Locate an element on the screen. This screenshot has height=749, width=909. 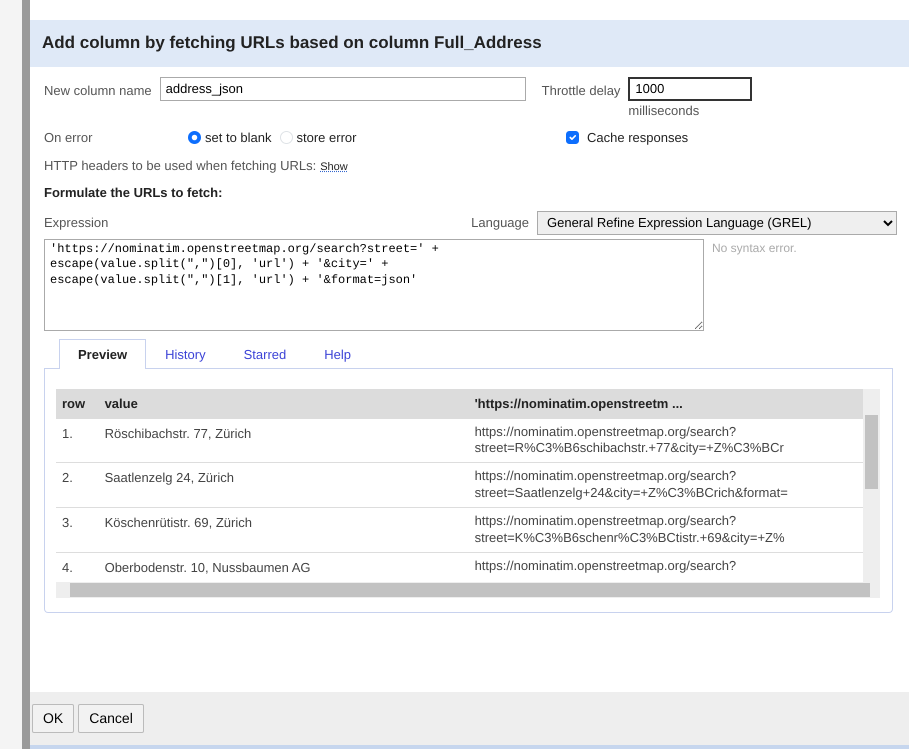
dialog-title: Add column by fetching URLs based on column Full_Address is located at coordinates (469, 43).